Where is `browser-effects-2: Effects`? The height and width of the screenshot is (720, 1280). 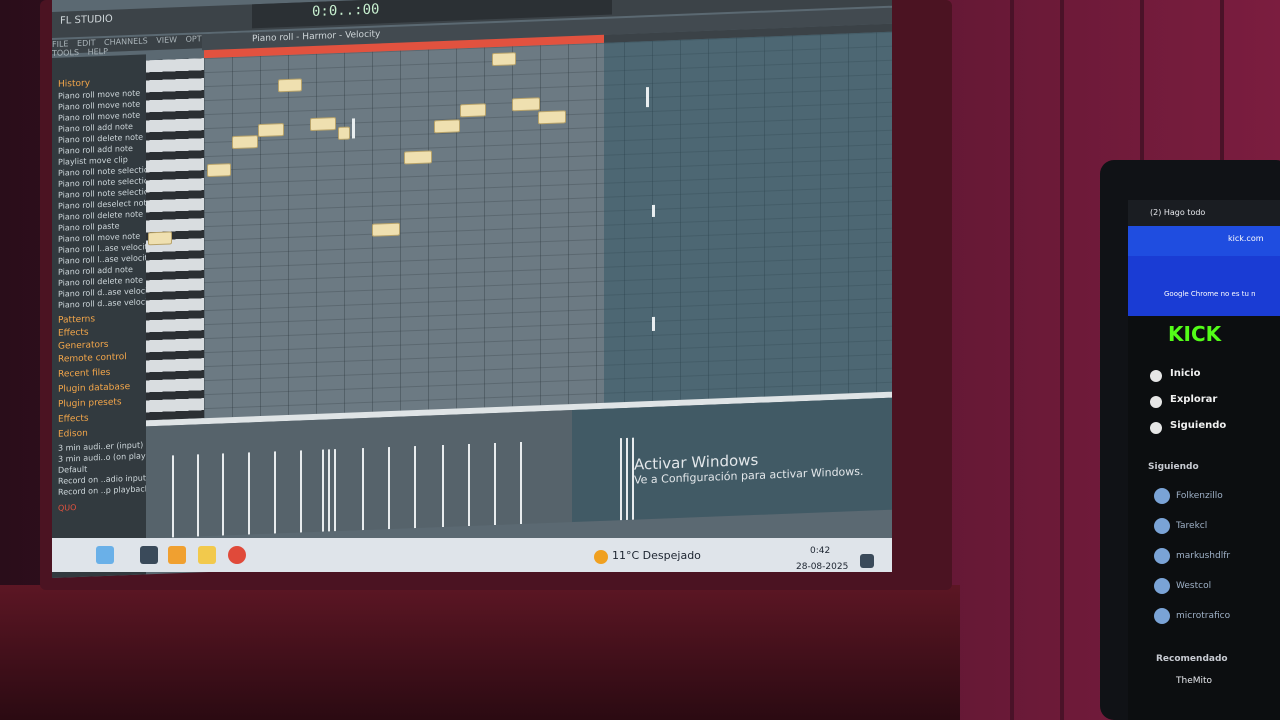
browser-effects-2: Effects is located at coordinates (73, 419).